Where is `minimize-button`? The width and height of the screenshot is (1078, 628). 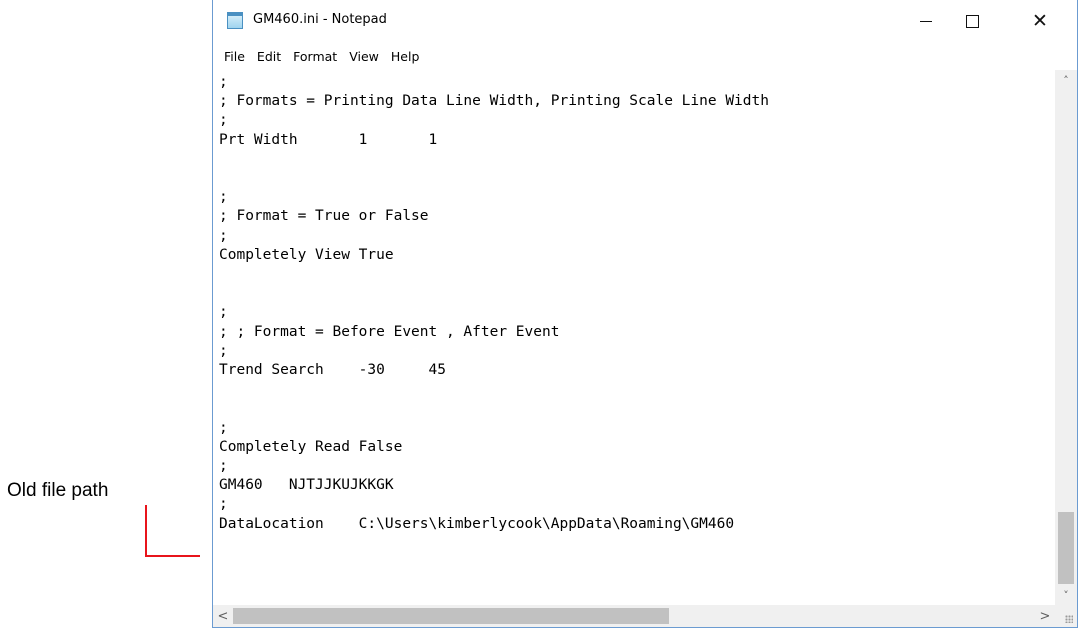 minimize-button is located at coordinates (926, 21).